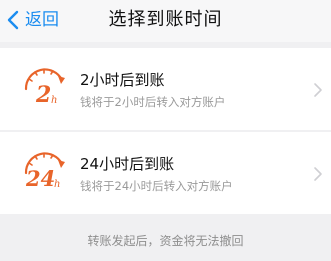  I want to click on option-subtitle: 钱将于2小时后转入对方账户, so click(153, 102).